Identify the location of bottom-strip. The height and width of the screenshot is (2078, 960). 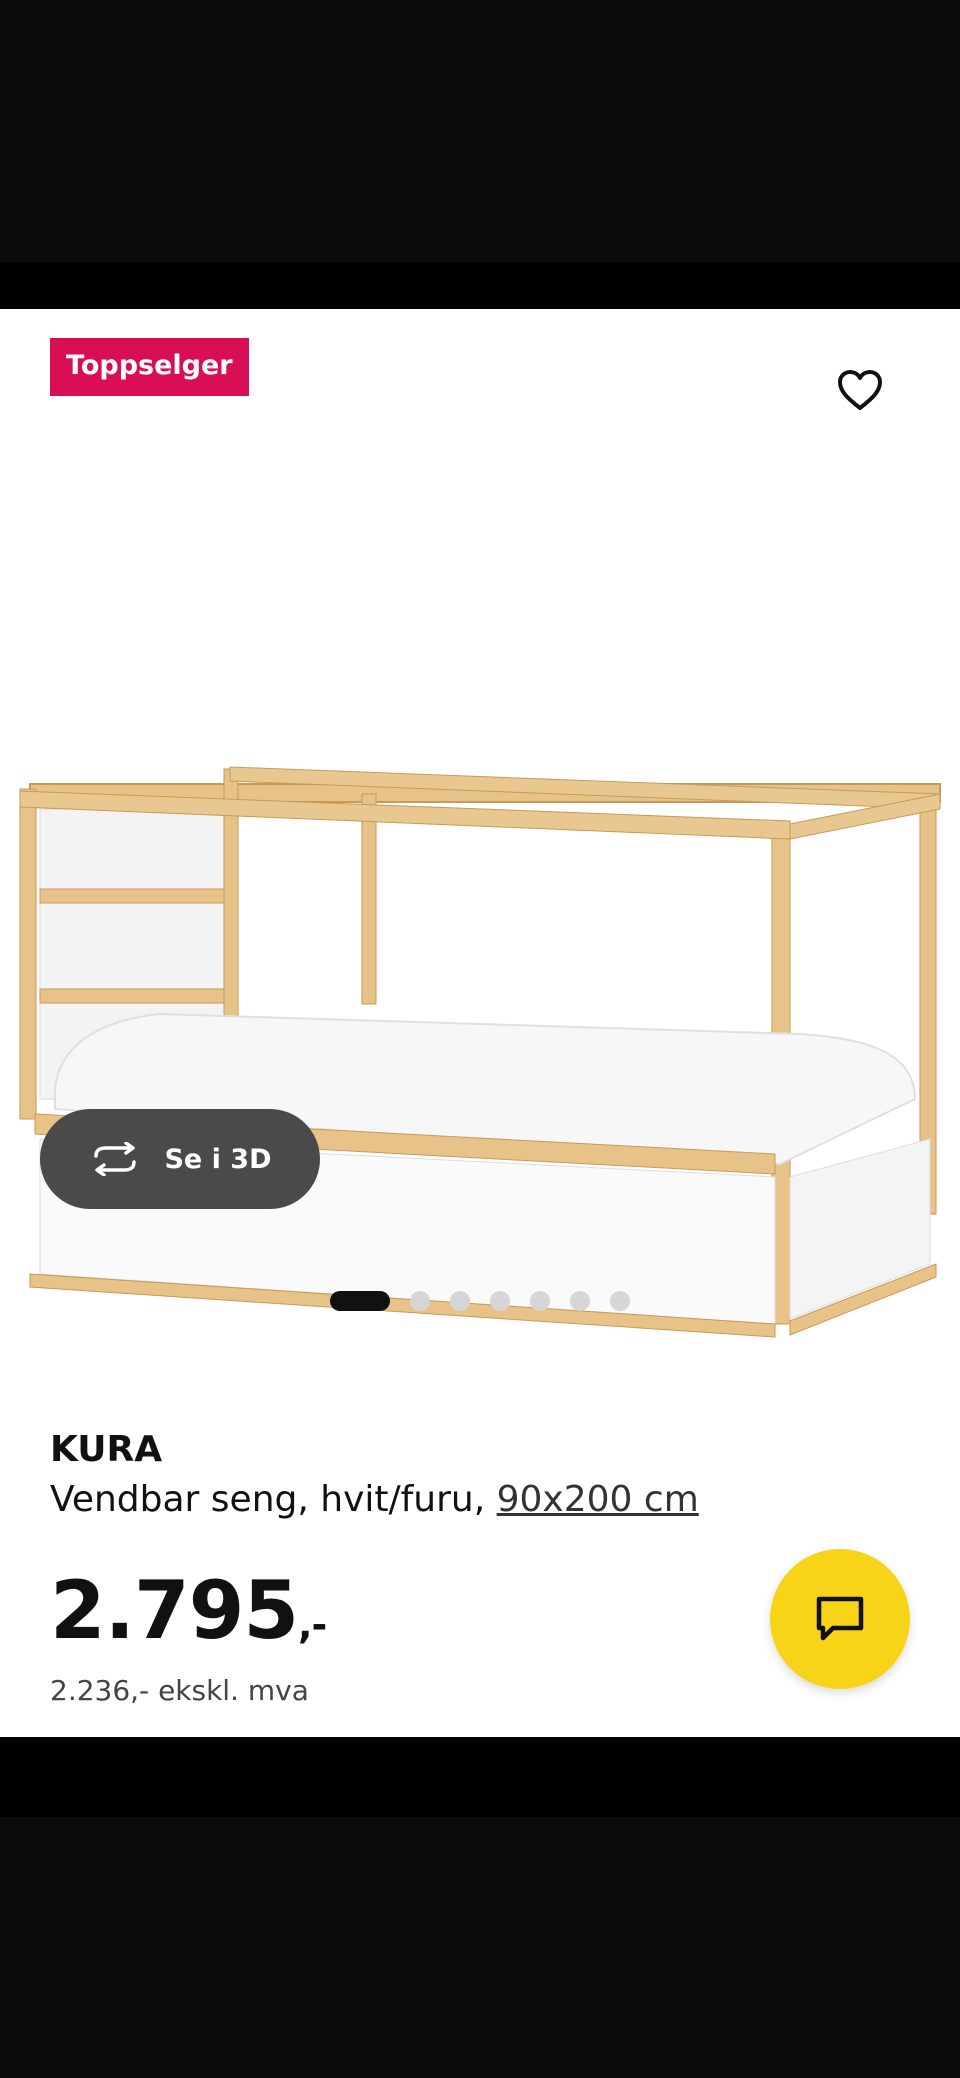
(480, 1777).